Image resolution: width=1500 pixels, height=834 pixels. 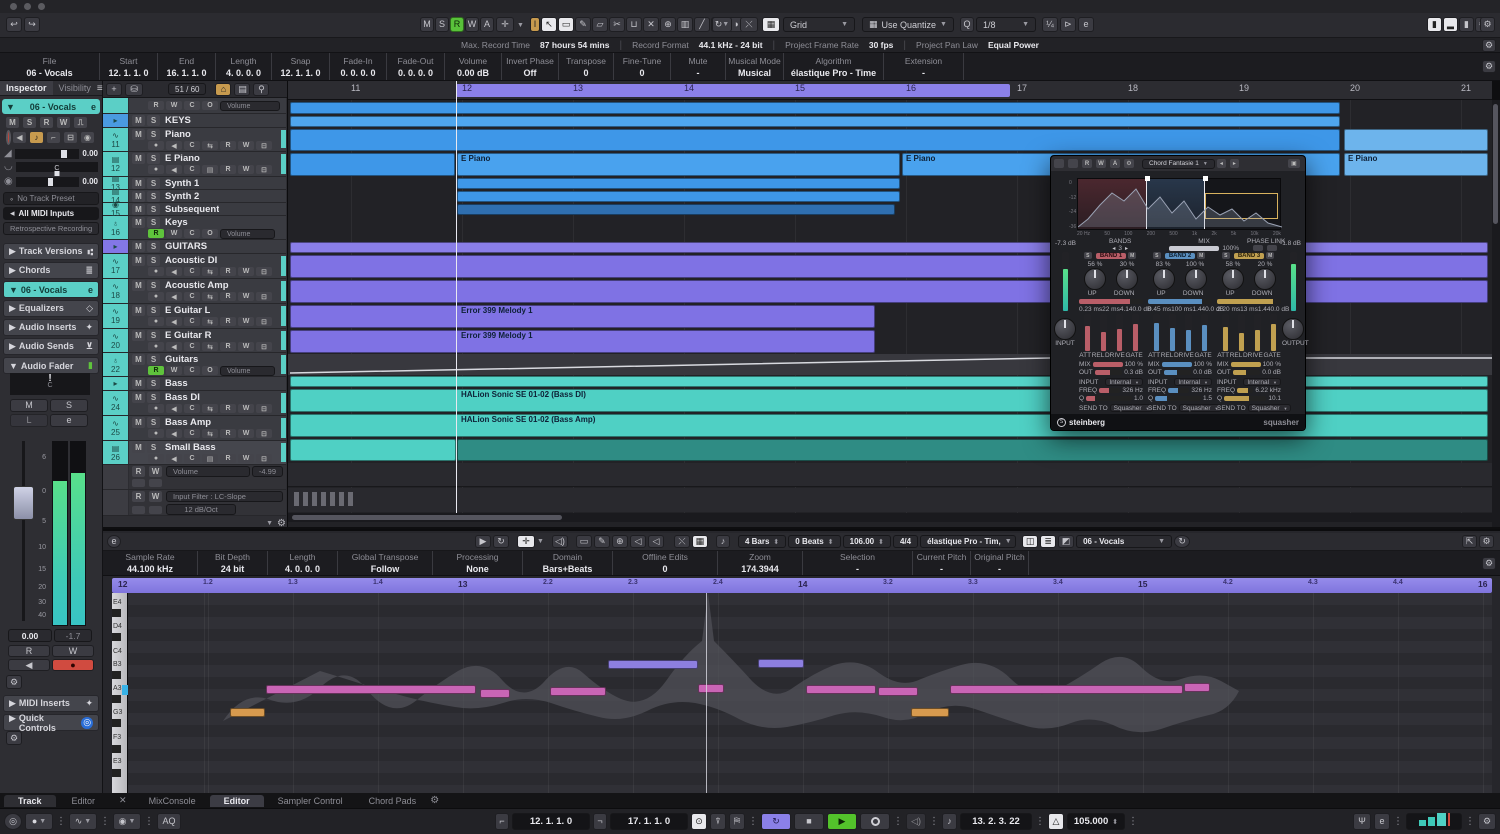 What do you see at coordinates (14, 24) in the screenshot?
I see `undo-button: ↩` at bounding box center [14, 24].